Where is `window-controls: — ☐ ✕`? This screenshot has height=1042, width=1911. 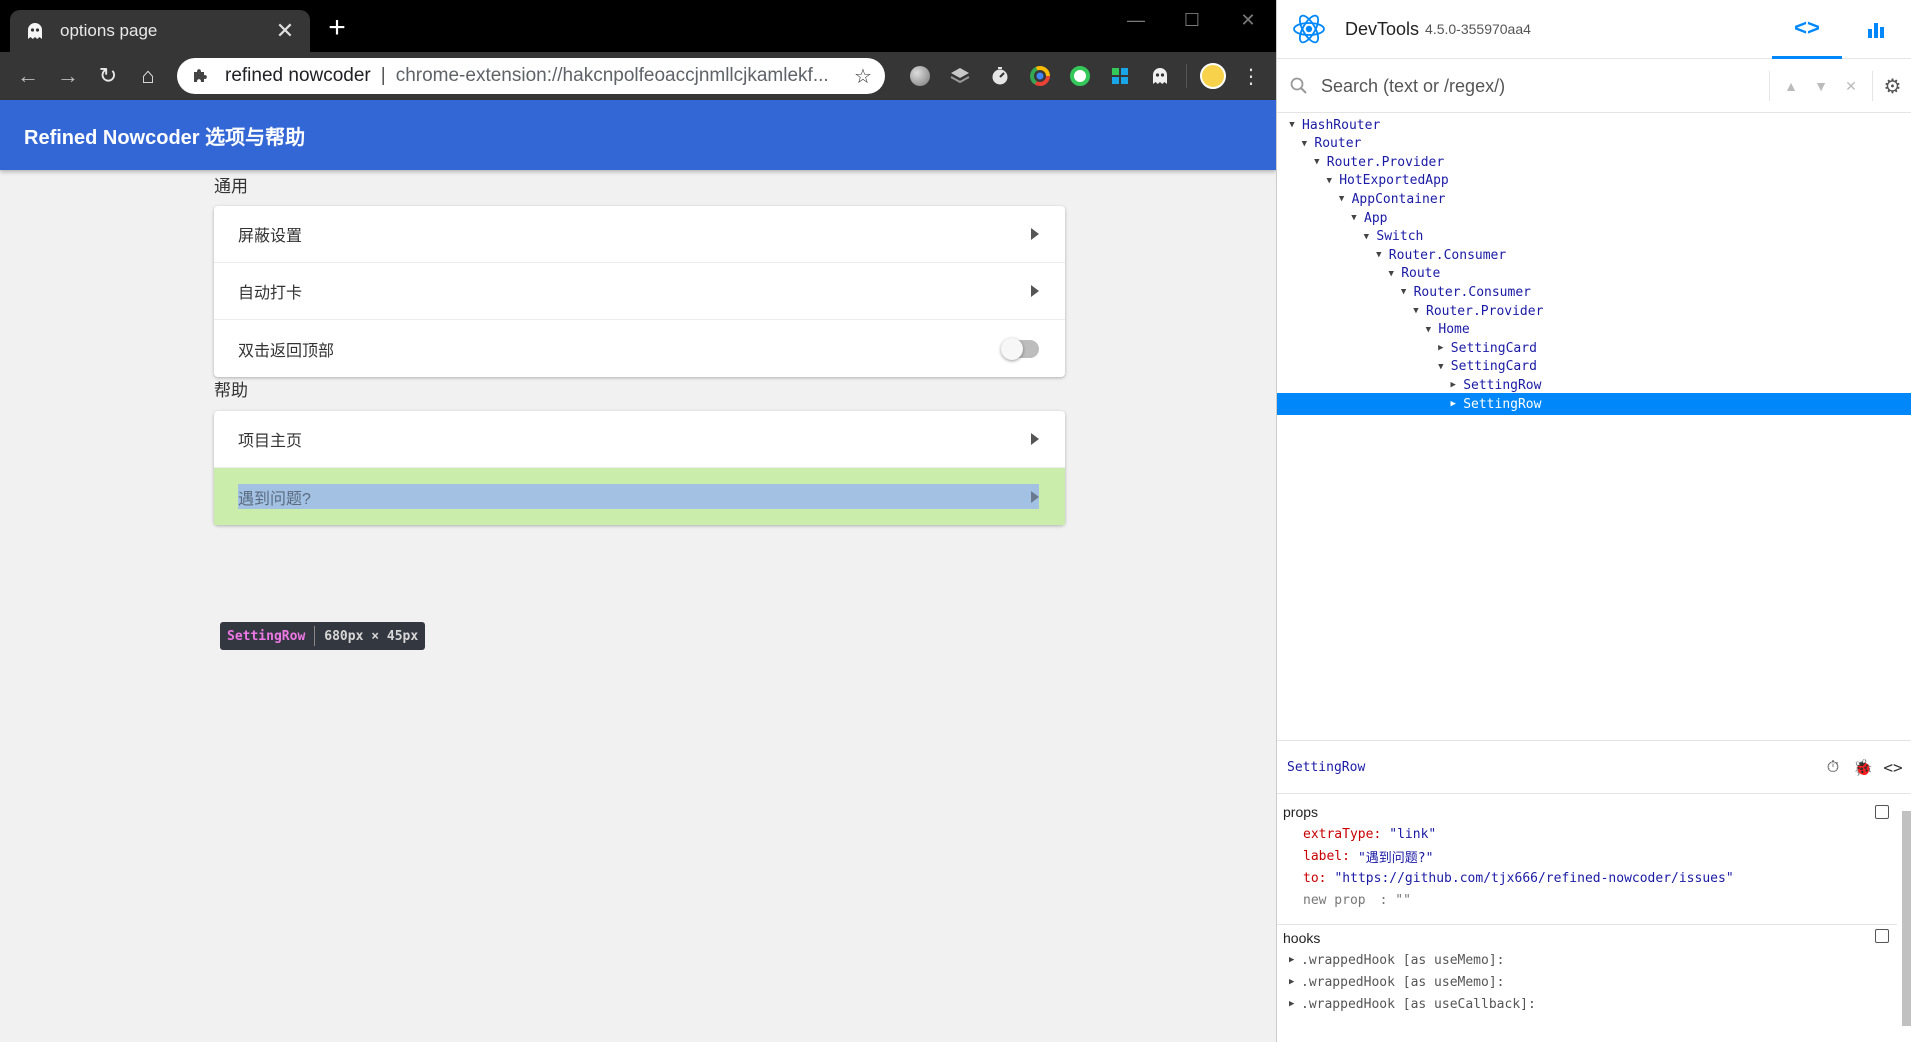 window-controls: — ☐ ✕ is located at coordinates (1192, 20).